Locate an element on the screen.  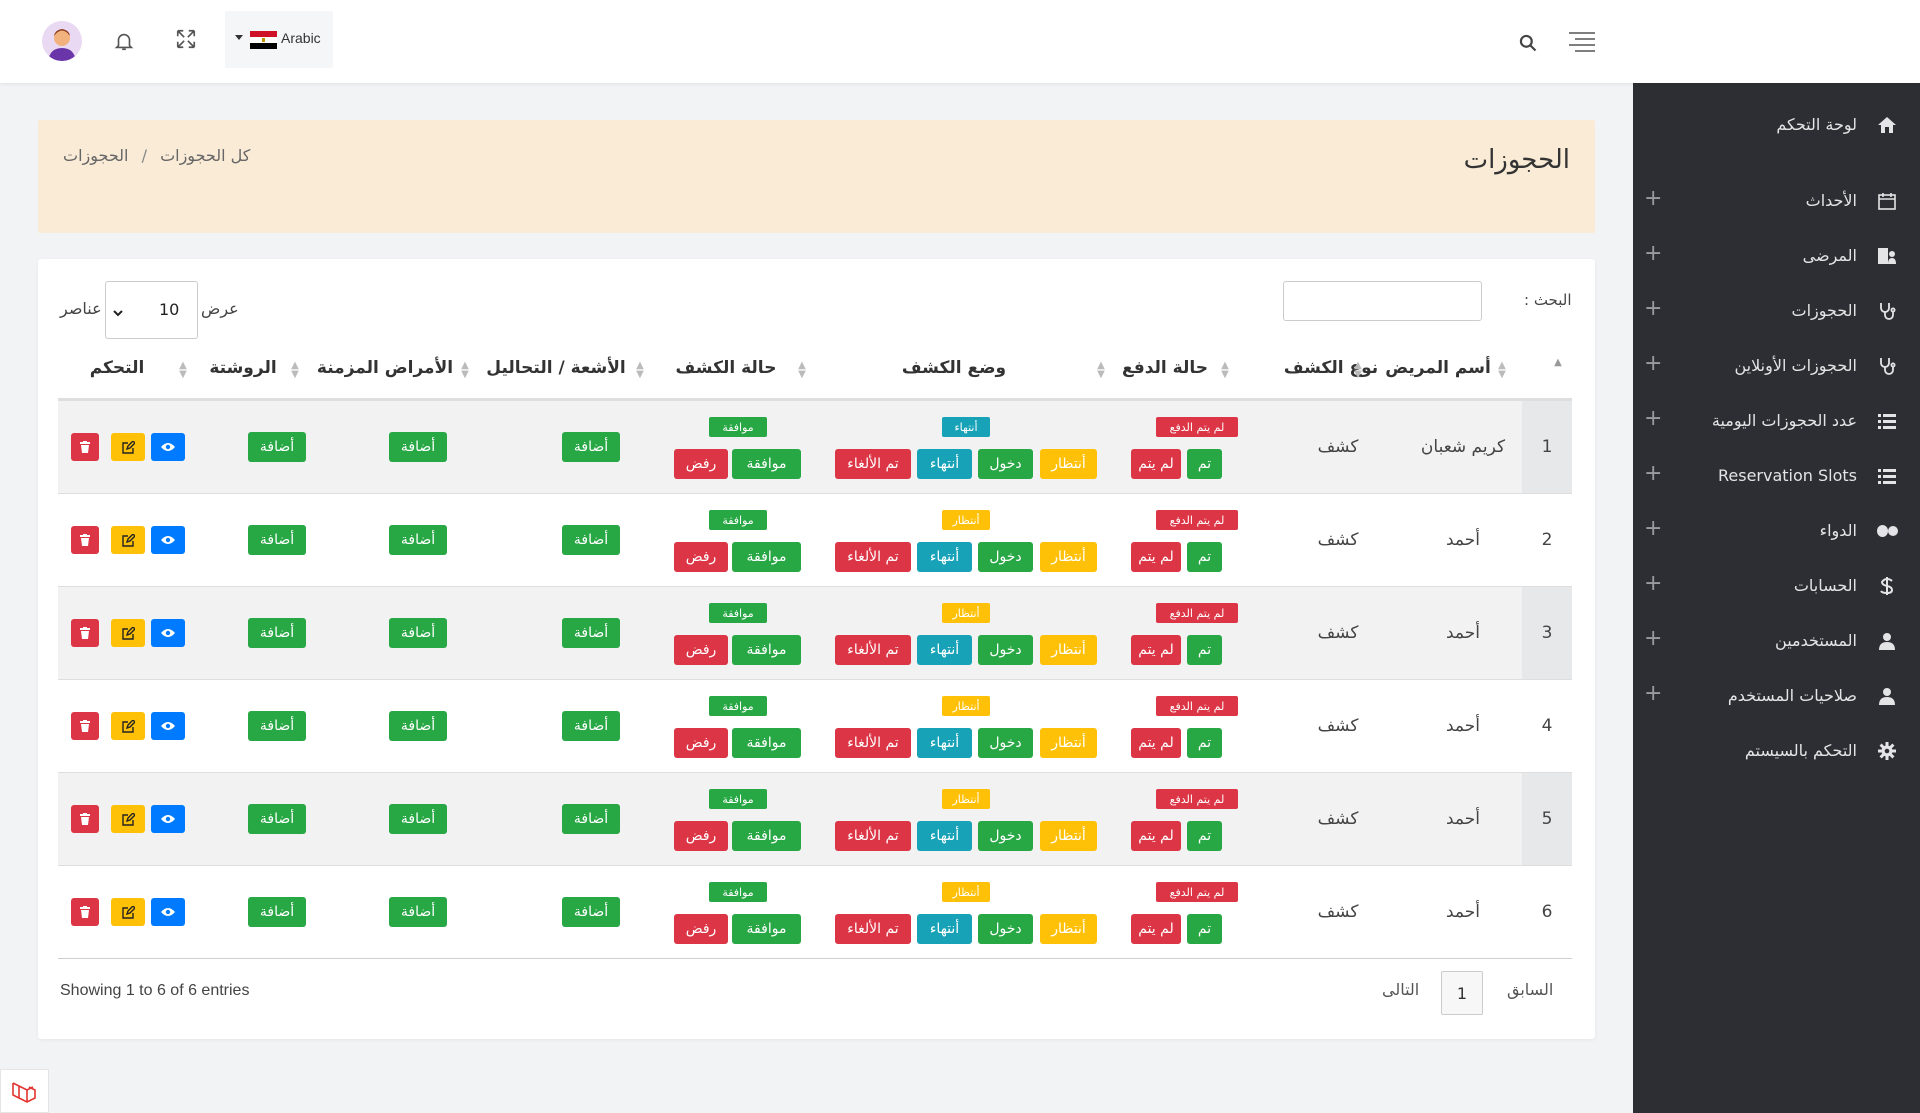
breadcrumb-root: كل الحجوزات is located at coordinates (205, 155).